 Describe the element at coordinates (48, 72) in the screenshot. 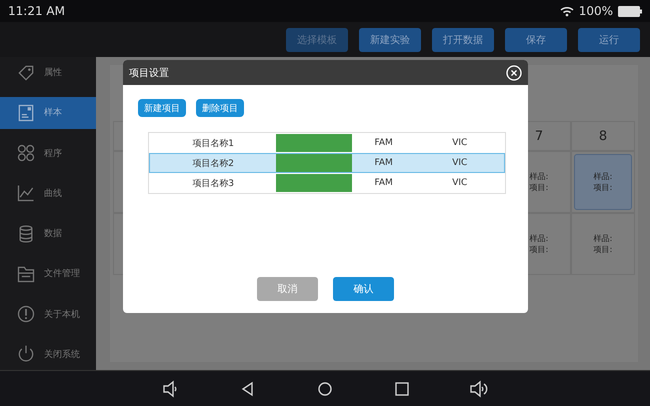

I see `sidebar-item: 属性` at that location.